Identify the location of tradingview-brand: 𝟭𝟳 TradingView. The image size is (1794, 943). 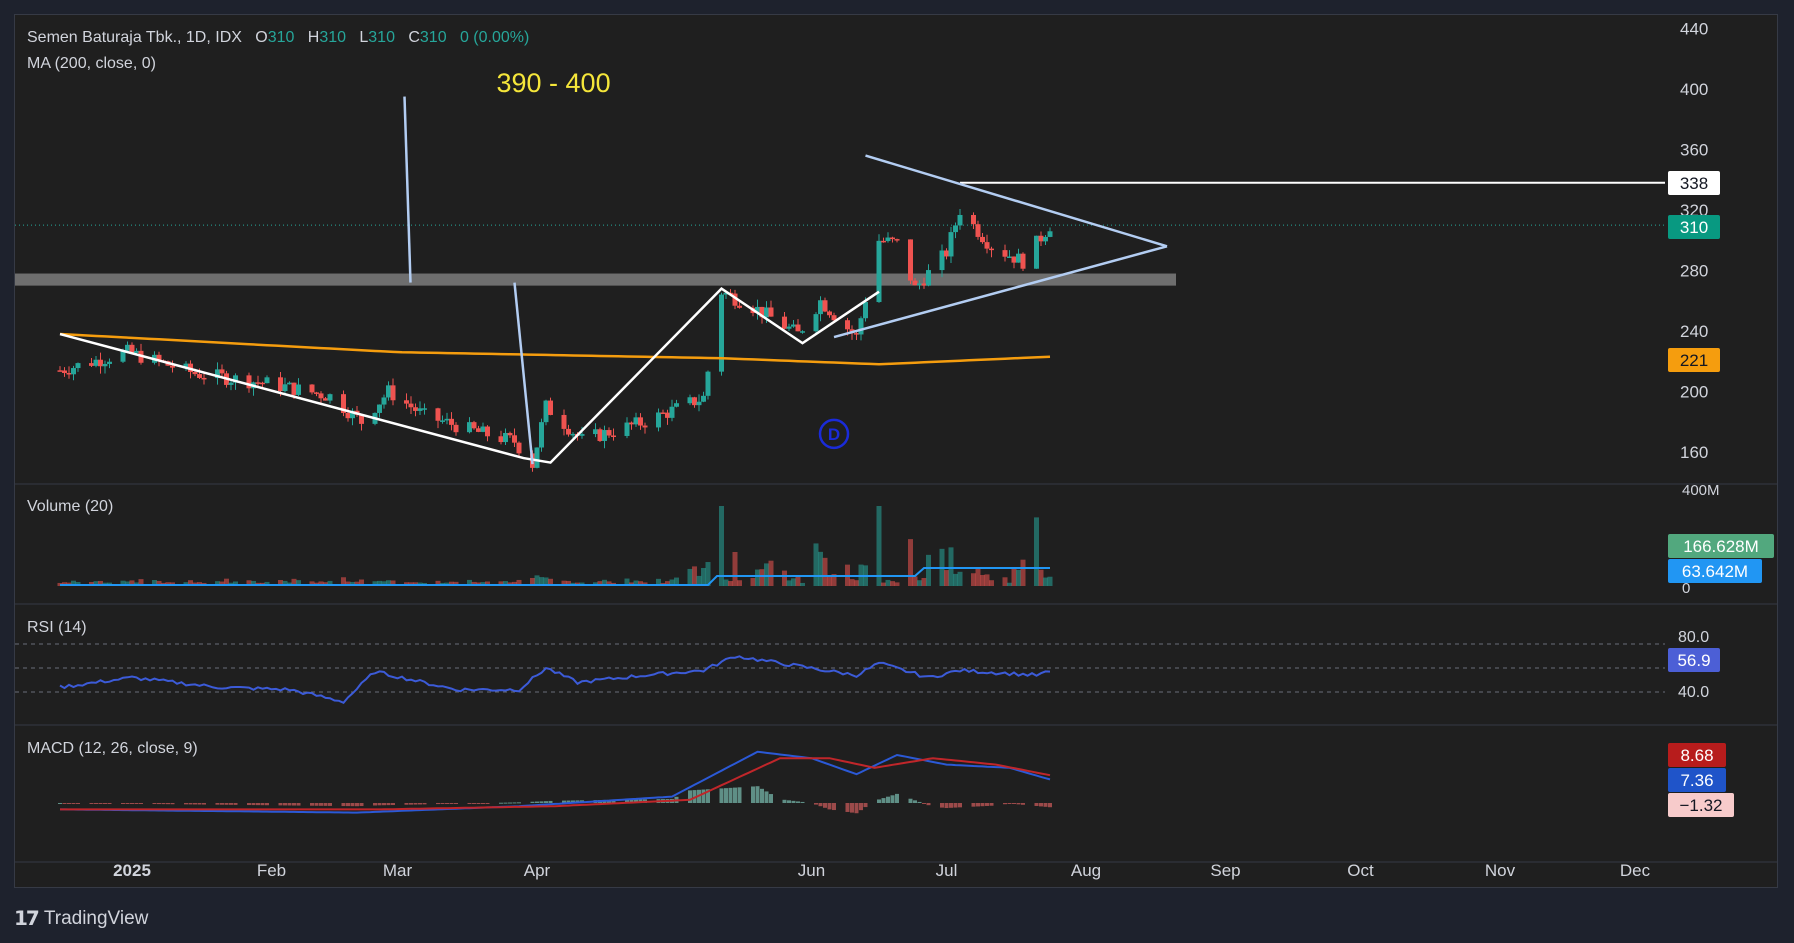
(81, 918).